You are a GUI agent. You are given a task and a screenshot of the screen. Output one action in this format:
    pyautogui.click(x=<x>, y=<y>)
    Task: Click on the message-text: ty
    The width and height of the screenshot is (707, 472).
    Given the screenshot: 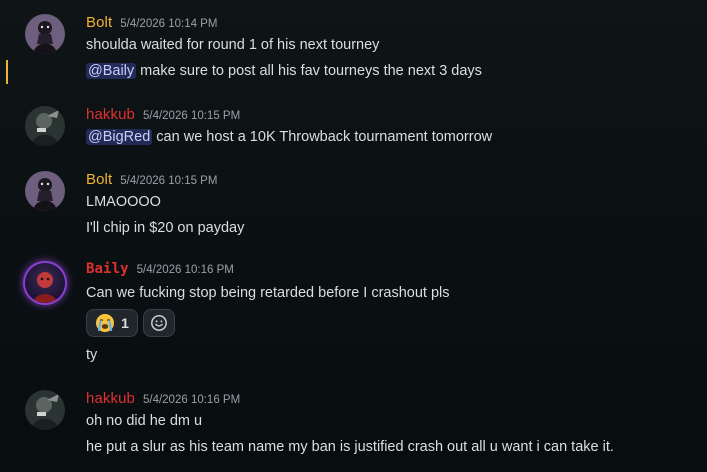 What is the action you would take?
    pyautogui.click(x=91, y=355)
    